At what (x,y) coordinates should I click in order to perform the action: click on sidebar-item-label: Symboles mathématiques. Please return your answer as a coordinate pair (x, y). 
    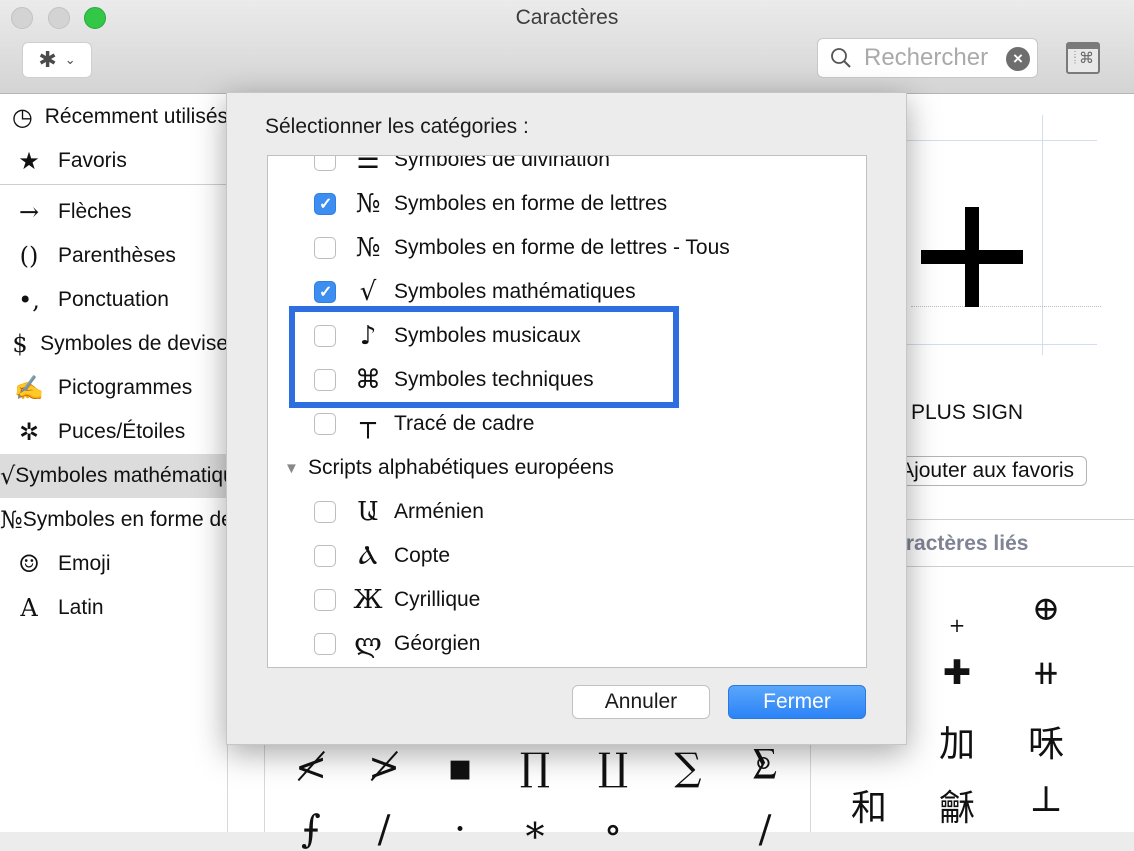
    Looking at the image, I should click on (121, 475).